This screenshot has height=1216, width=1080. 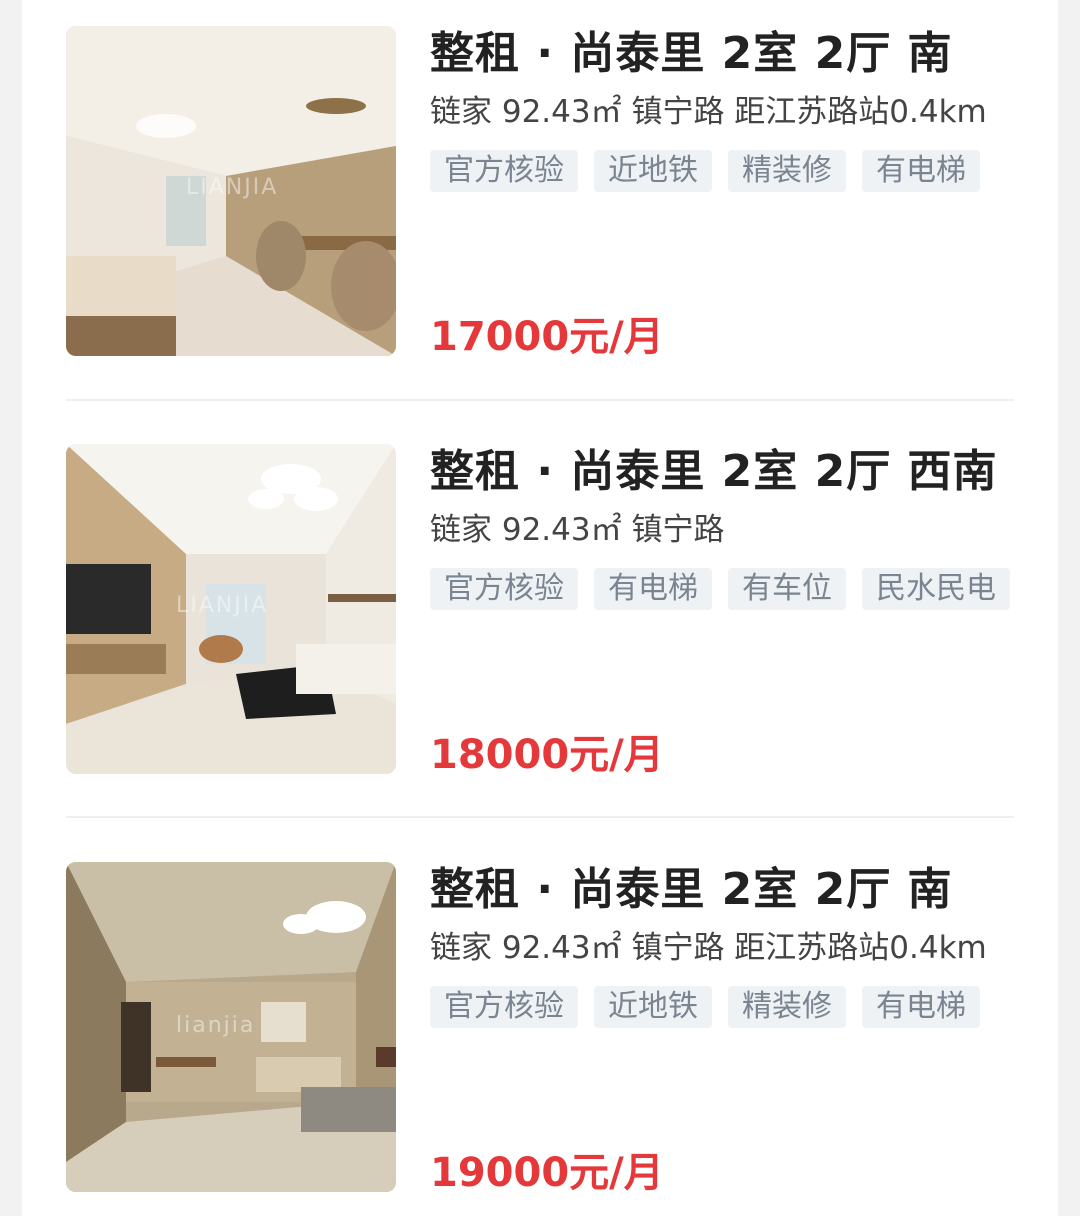 What do you see at coordinates (787, 589) in the screenshot?
I see `tag: 有车位` at bounding box center [787, 589].